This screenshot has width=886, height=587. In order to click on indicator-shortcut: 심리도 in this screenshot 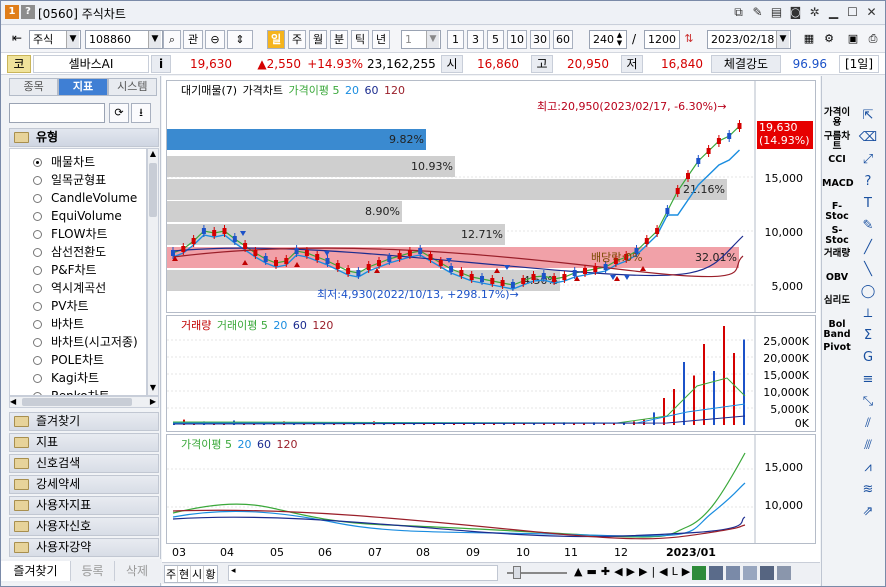, I will do `click(837, 301)`.